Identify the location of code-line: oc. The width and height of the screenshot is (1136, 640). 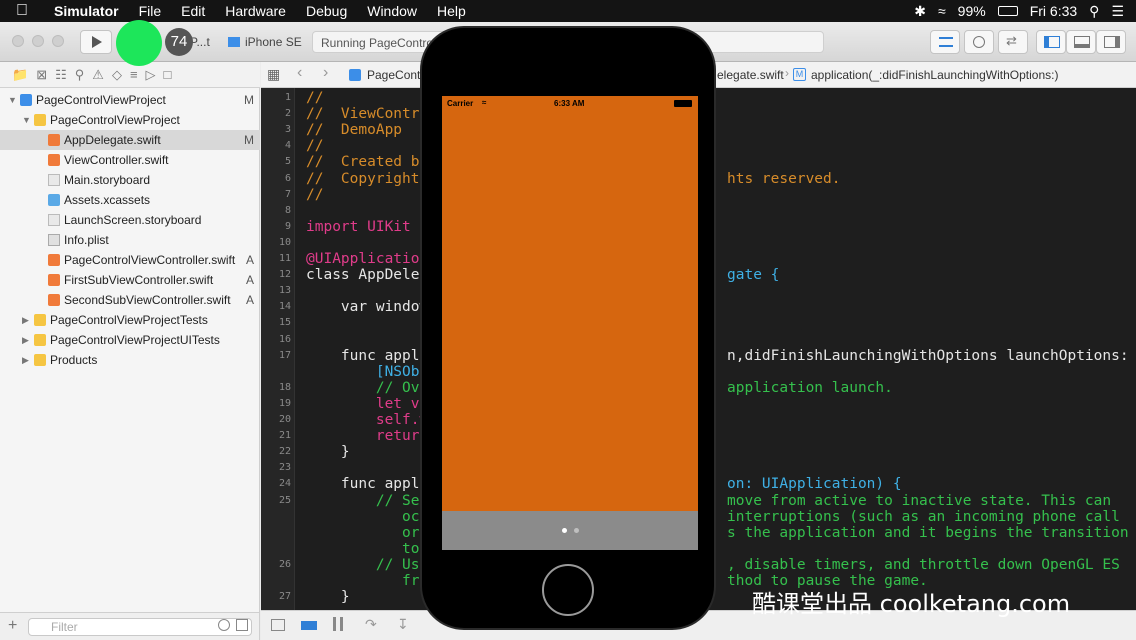
(362, 517).